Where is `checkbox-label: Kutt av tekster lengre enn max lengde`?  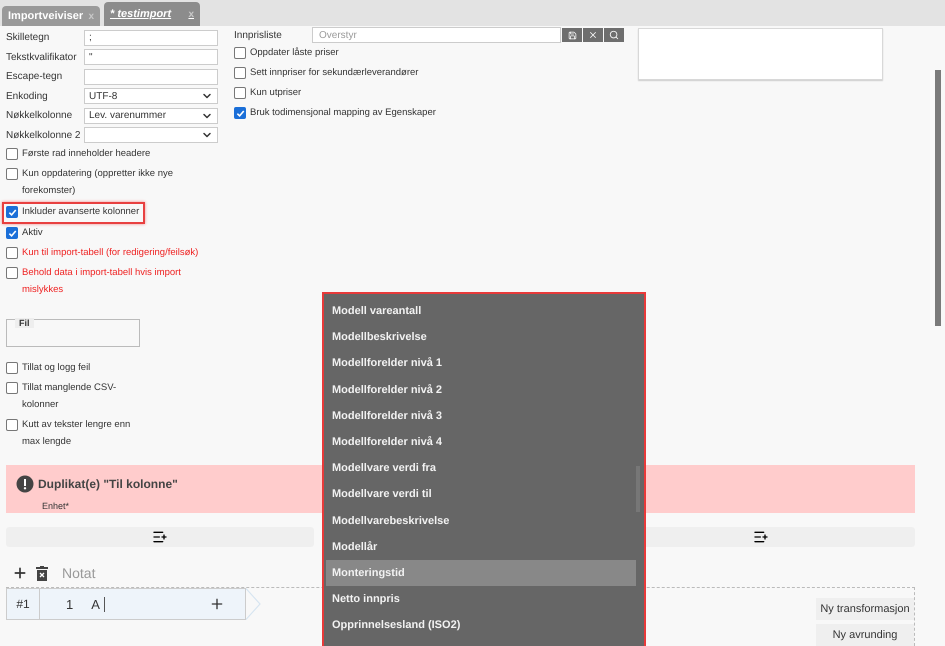
checkbox-label: Kutt av tekster lengre enn max lengde is located at coordinates (77, 433).